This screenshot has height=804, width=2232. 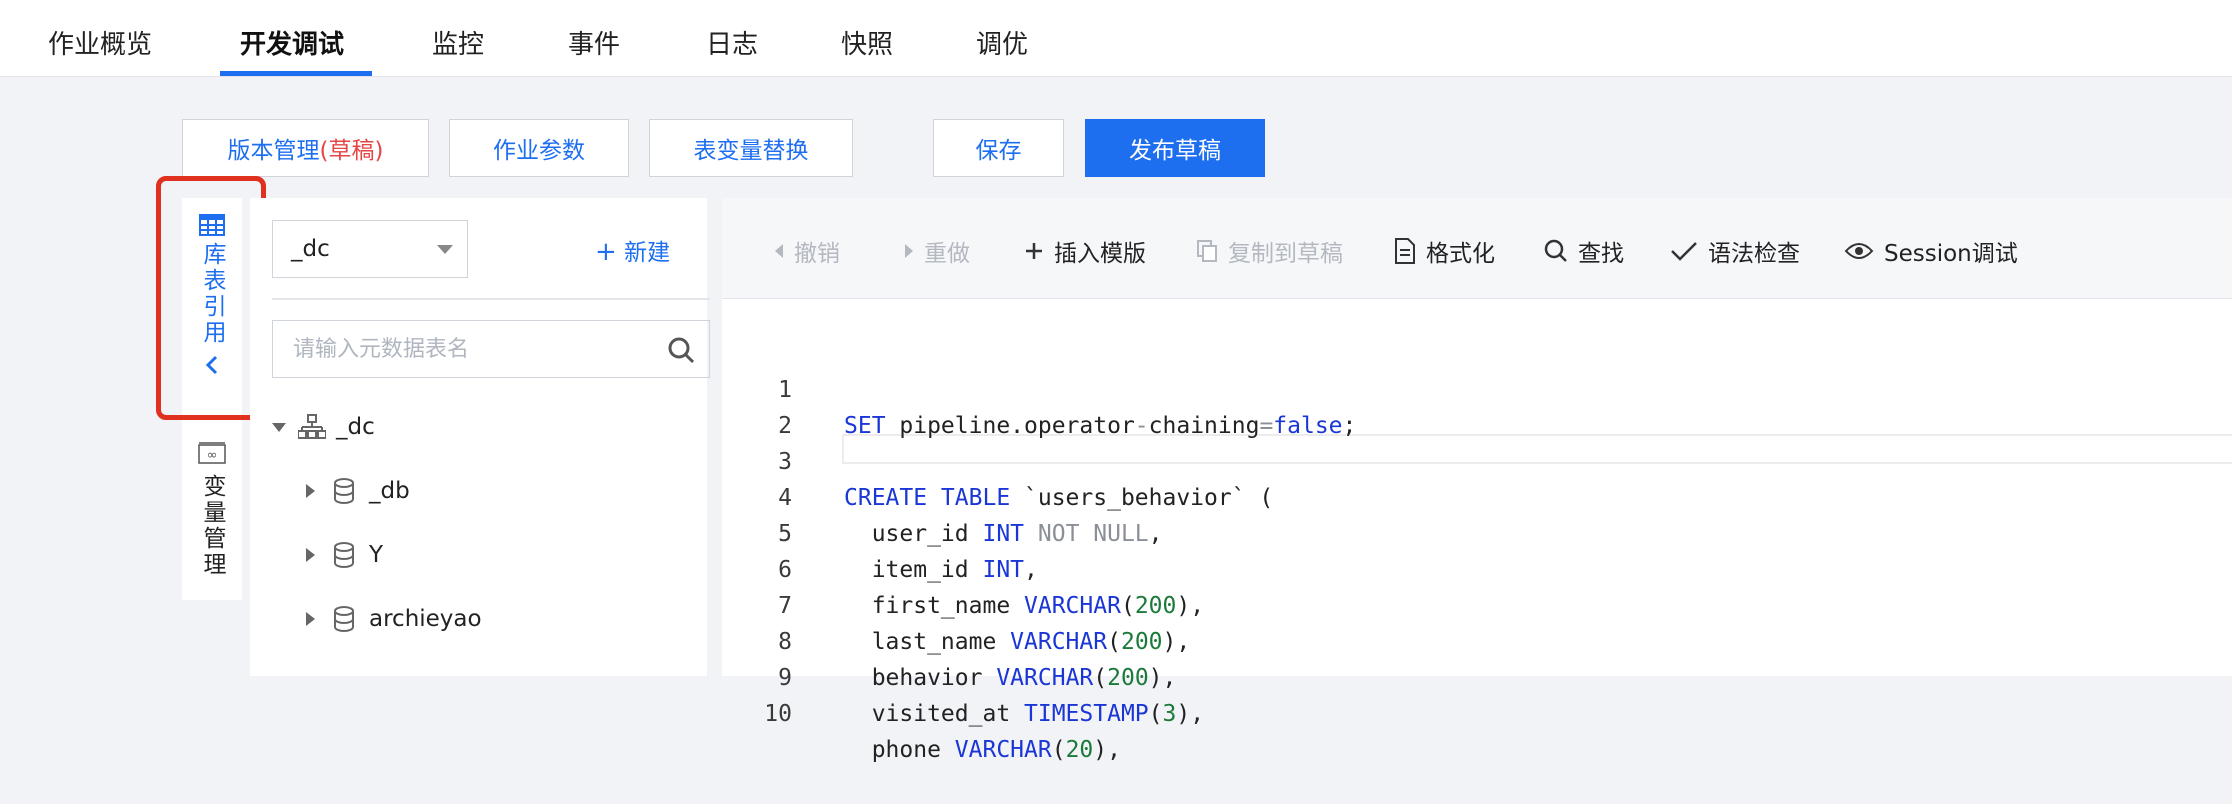 I want to click on table-var-replace-button: 表变量替换, so click(x=751, y=148).